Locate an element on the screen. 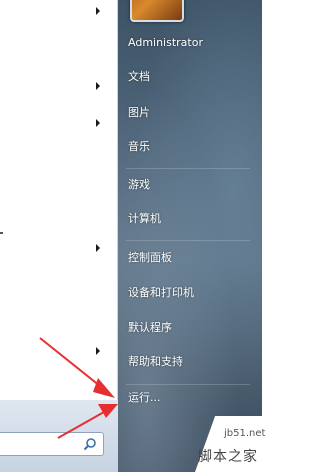 The width and height of the screenshot is (320, 472). annotation-arrows is located at coordinates (78, 388).